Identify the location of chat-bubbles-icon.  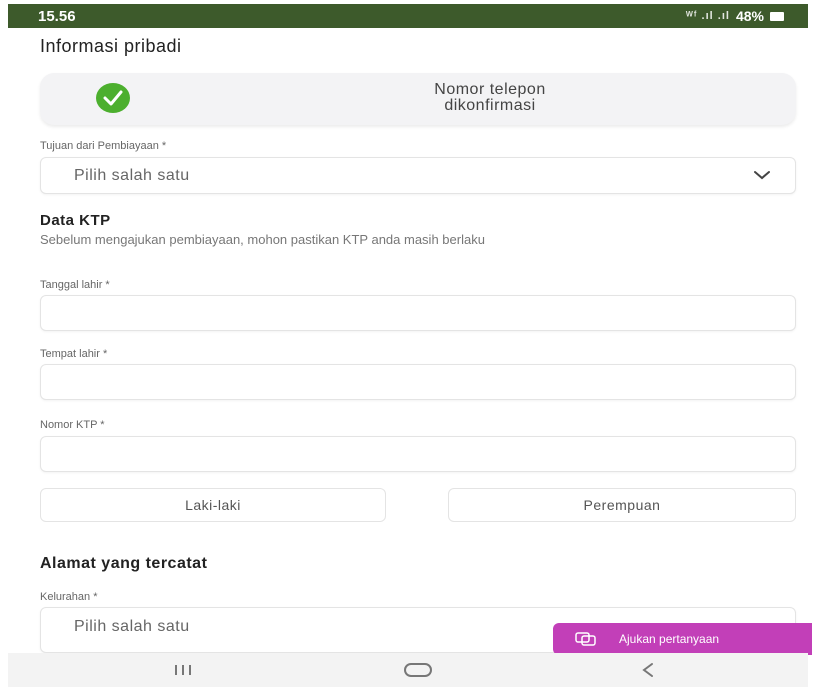
(585, 639).